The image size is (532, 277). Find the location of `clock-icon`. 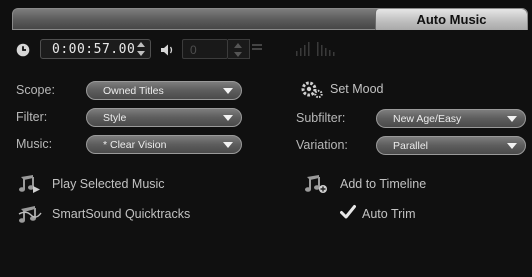

clock-icon is located at coordinates (23, 50).